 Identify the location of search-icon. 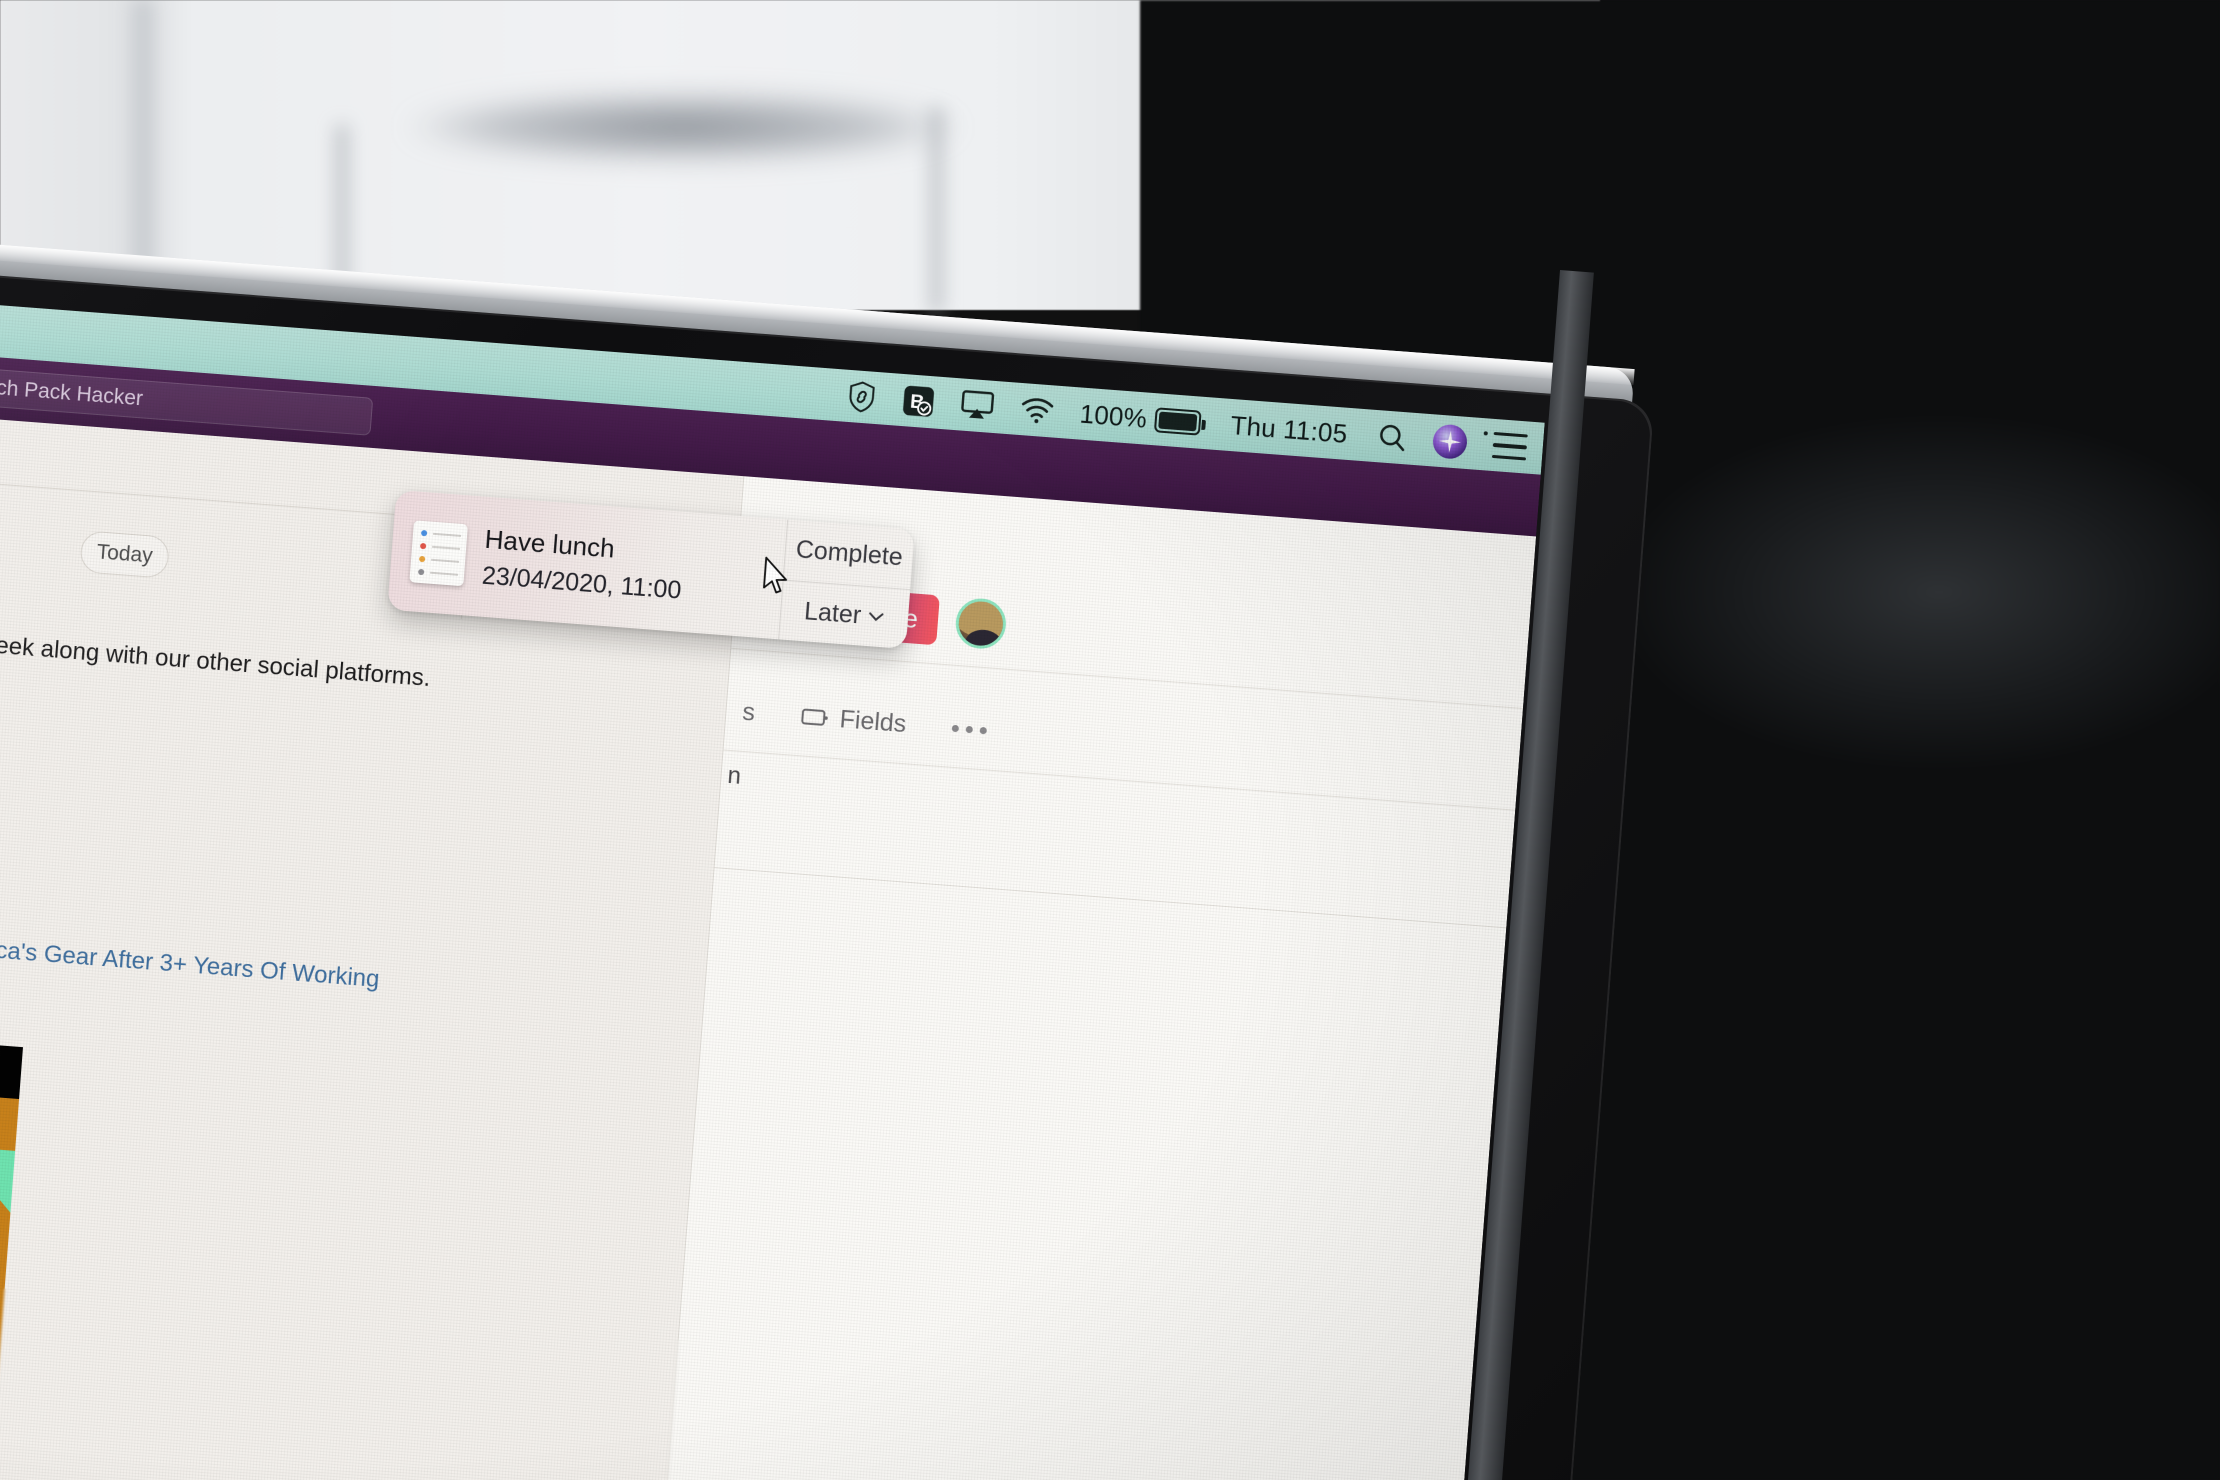
(1392, 437).